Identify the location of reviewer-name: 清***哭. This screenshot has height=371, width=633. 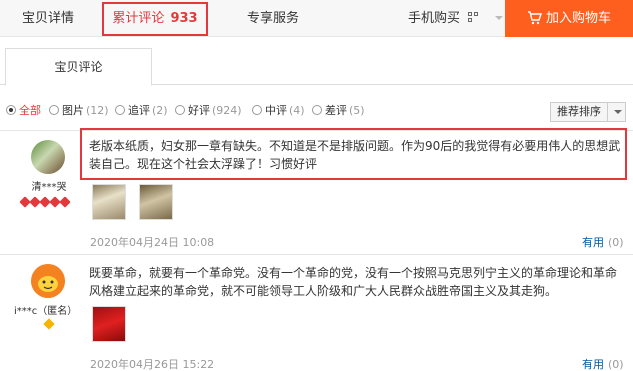
(49, 187).